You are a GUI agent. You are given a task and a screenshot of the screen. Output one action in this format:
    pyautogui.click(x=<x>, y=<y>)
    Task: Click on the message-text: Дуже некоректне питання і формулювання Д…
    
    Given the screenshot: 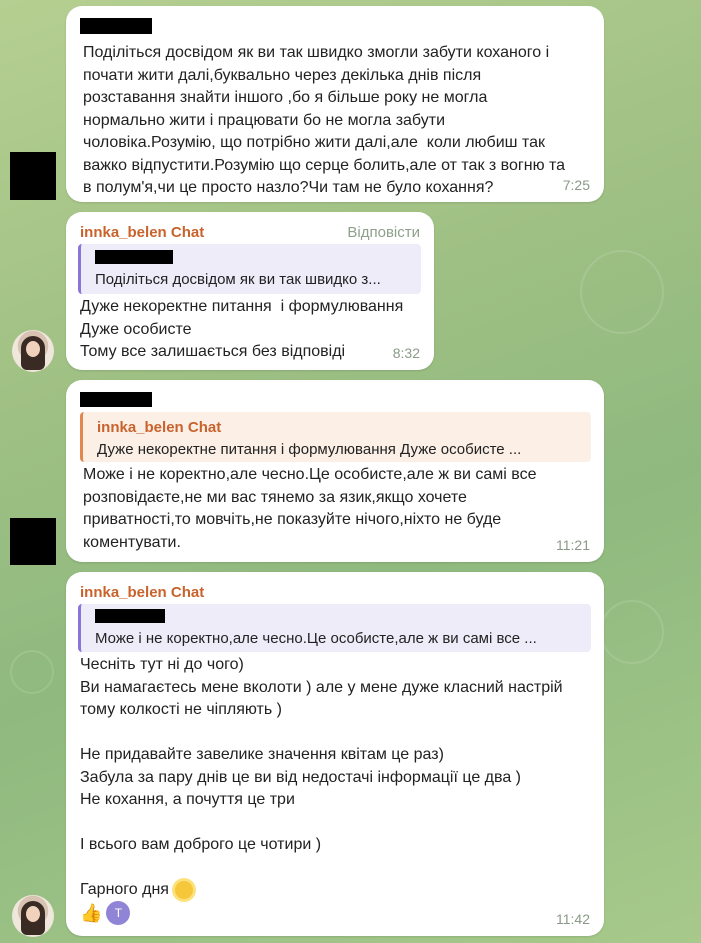 What is the action you would take?
    pyautogui.click(x=242, y=329)
    